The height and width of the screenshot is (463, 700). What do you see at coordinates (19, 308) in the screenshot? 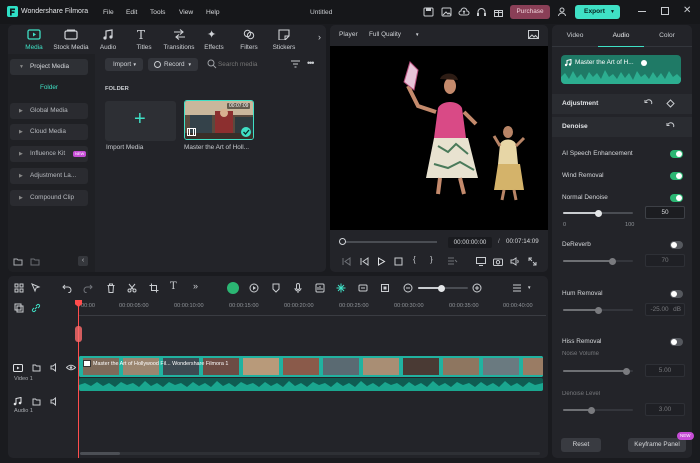
I see `add-track-icon` at bounding box center [19, 308].